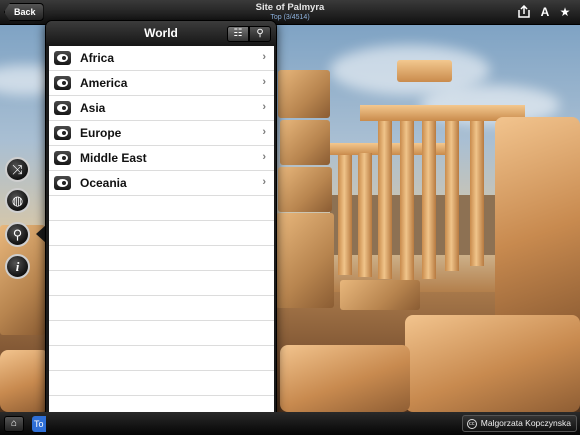  I want to click on list-item-middle-east: Middle East ›, so click(161, 158).